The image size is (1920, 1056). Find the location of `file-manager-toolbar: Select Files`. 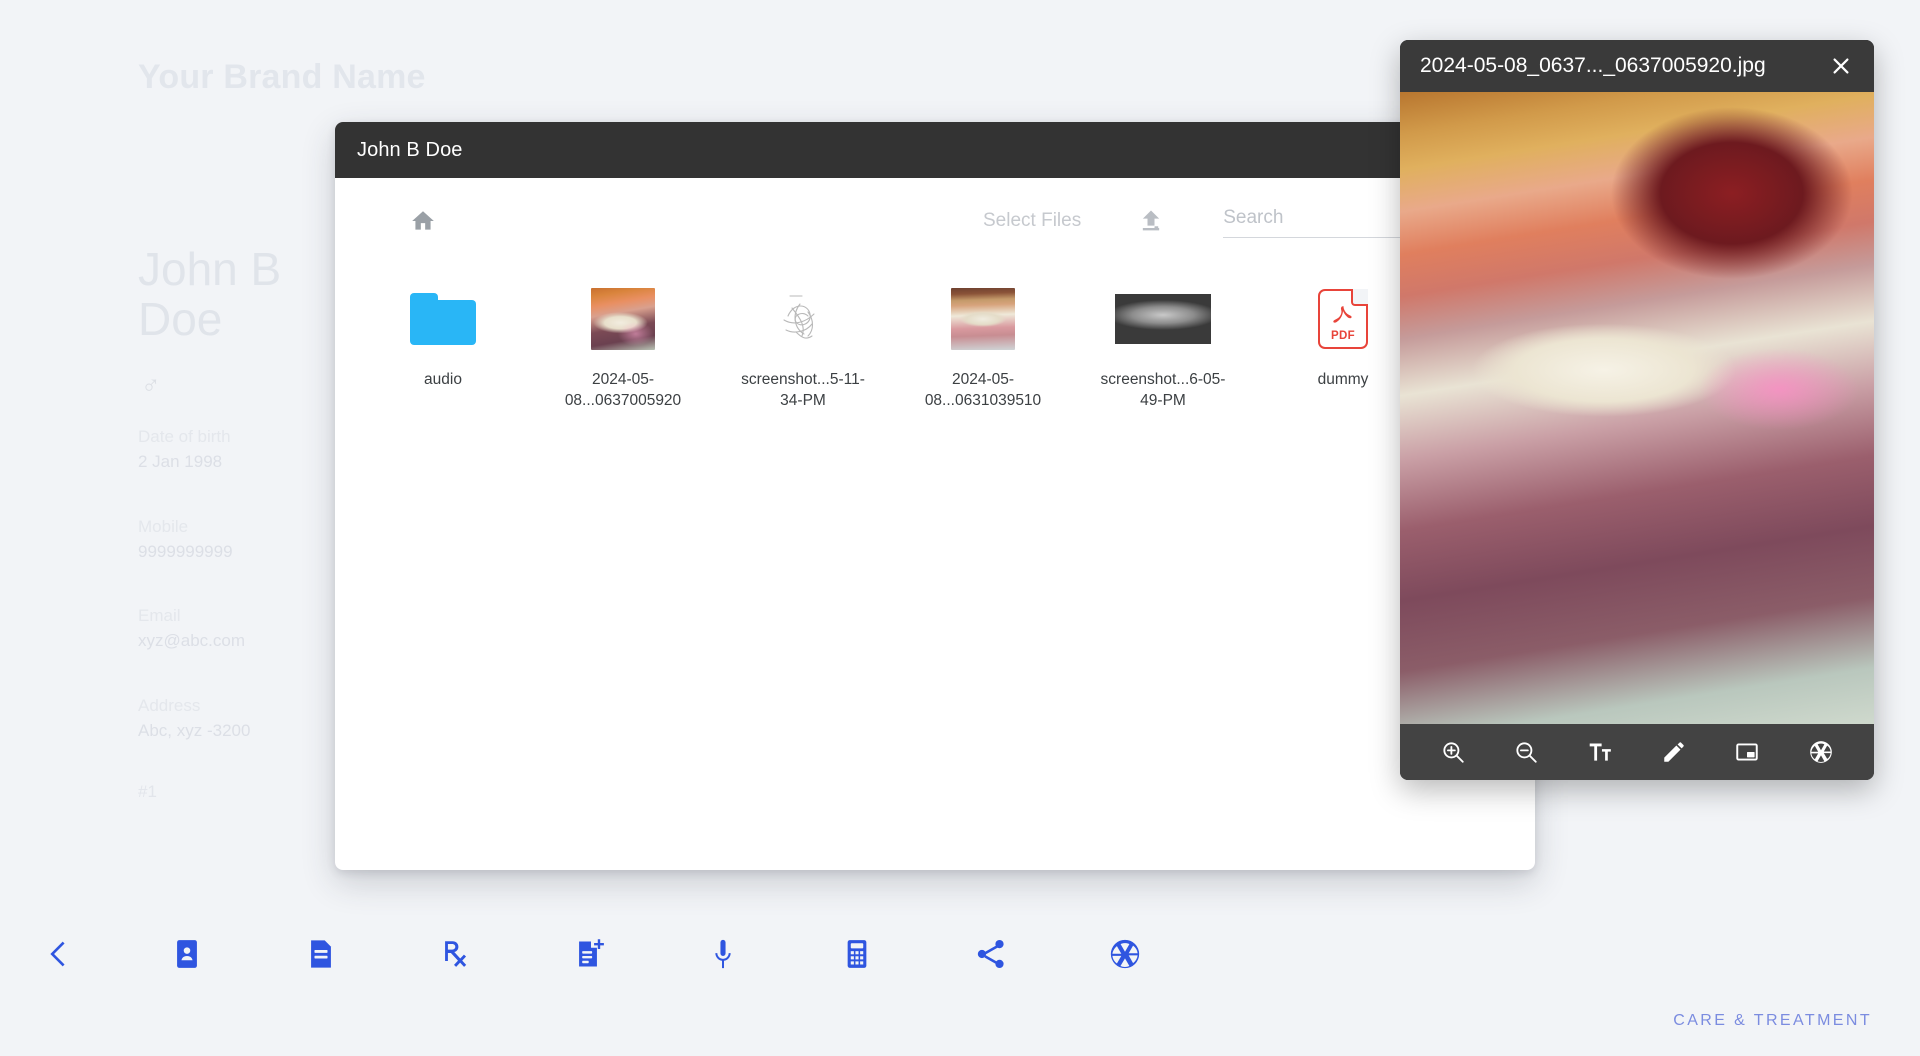

file-manager-toolbar: Select Files is located at coordinates (935, 221).